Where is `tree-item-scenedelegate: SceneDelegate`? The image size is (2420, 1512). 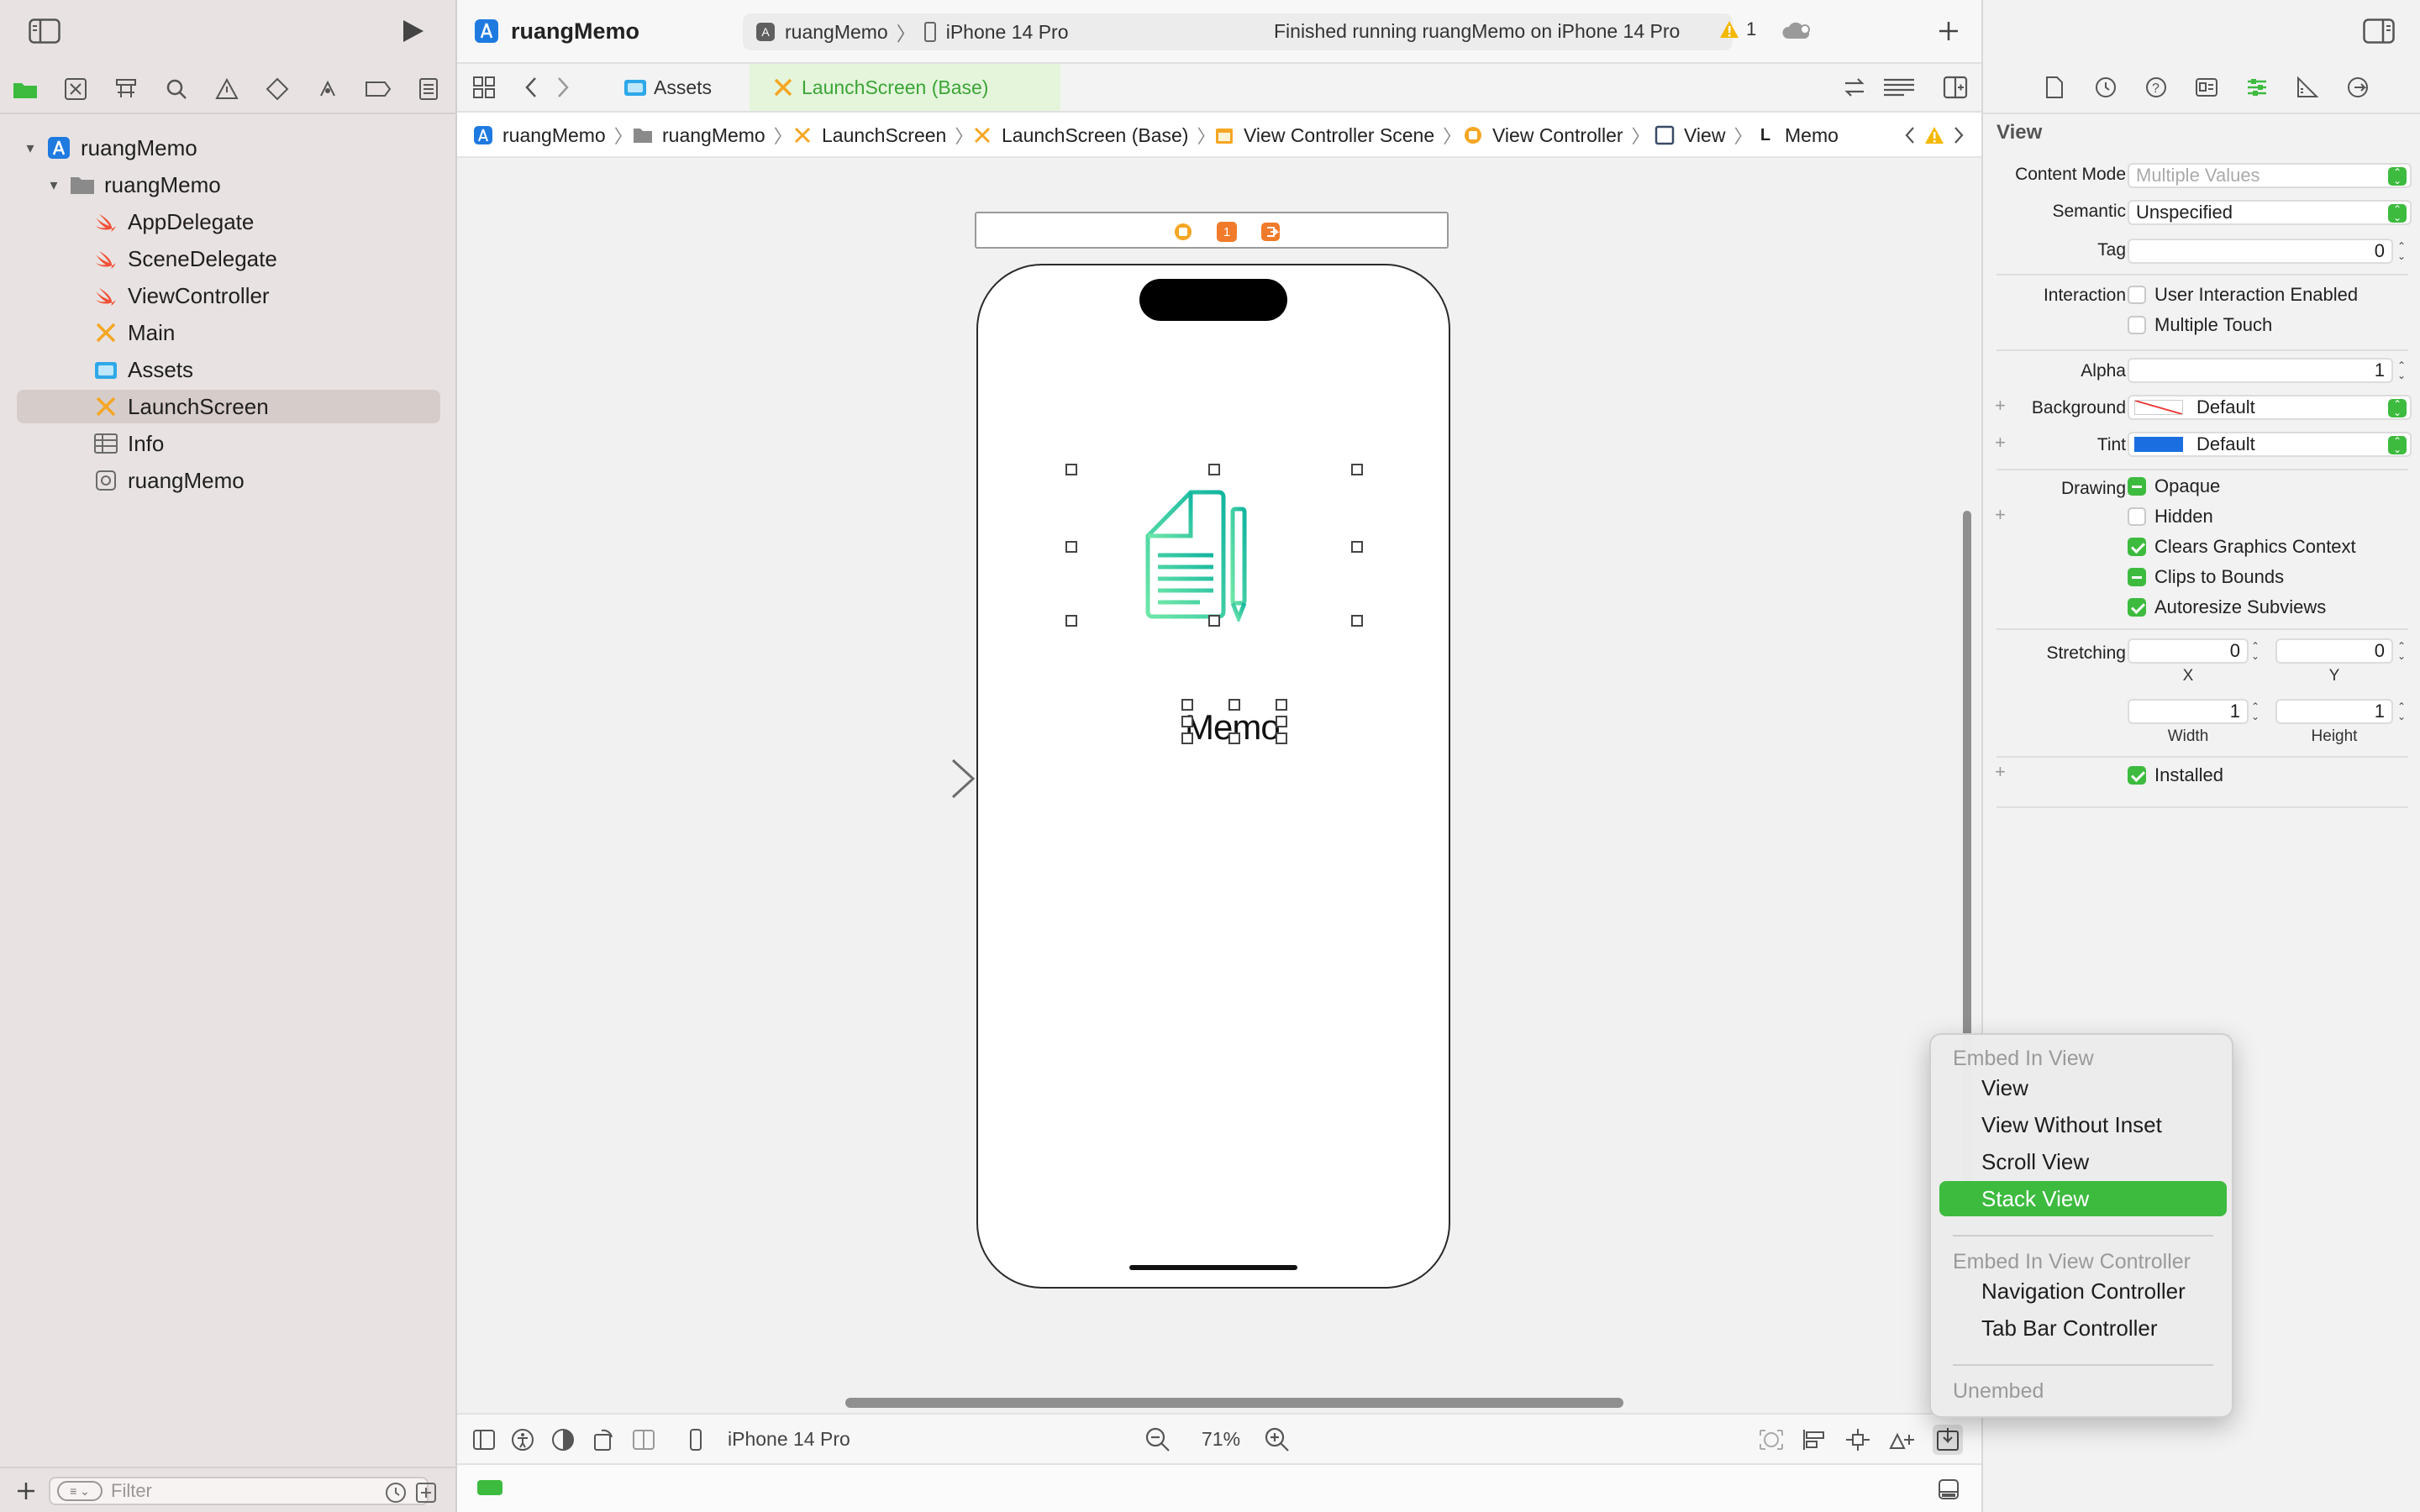
tree-item-scenedelegate: SceneDelegate is located at coordinates (228, 259).